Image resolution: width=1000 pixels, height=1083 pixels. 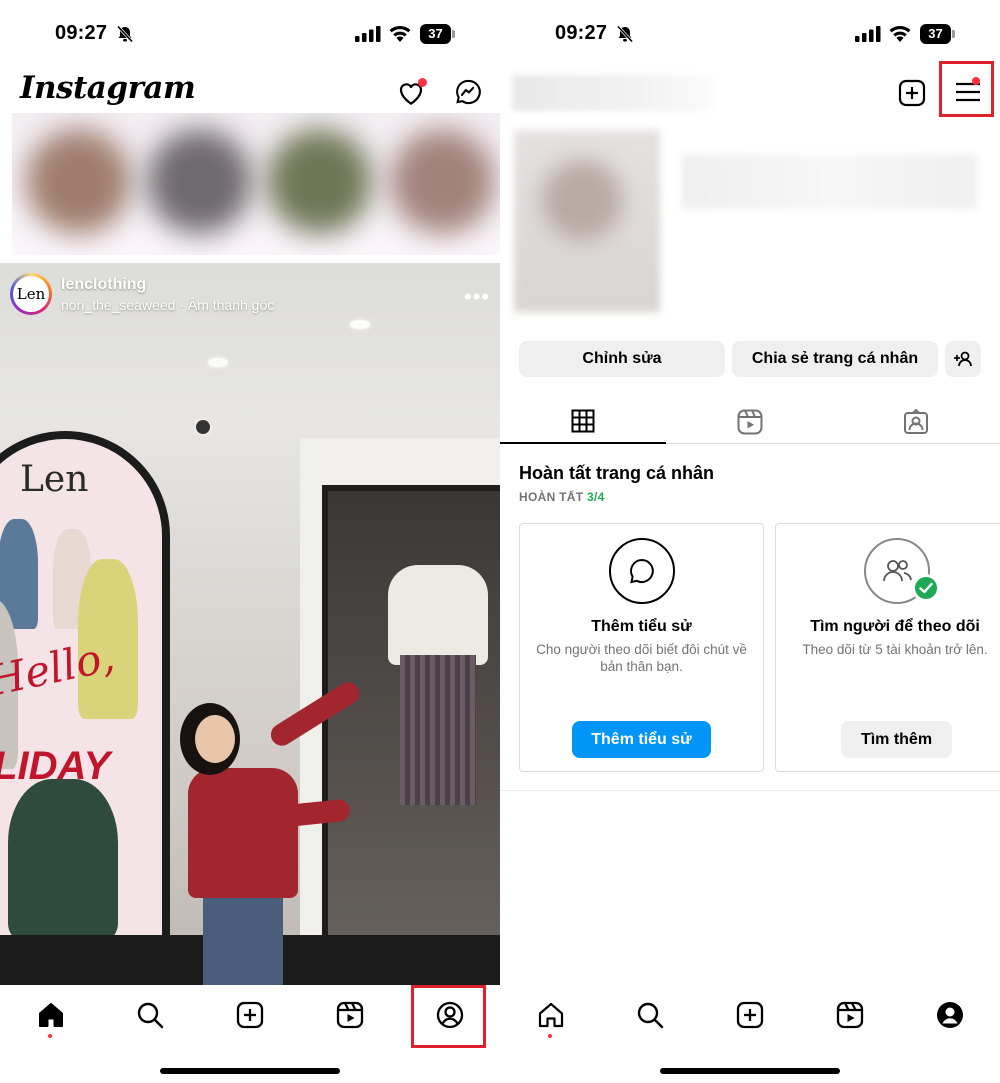 What do you see at coordinates (617, 473) in the screenshot?
I see `complete-profile-title: Hoàn tất trang cá nhân` at bounding box center [617, 473].